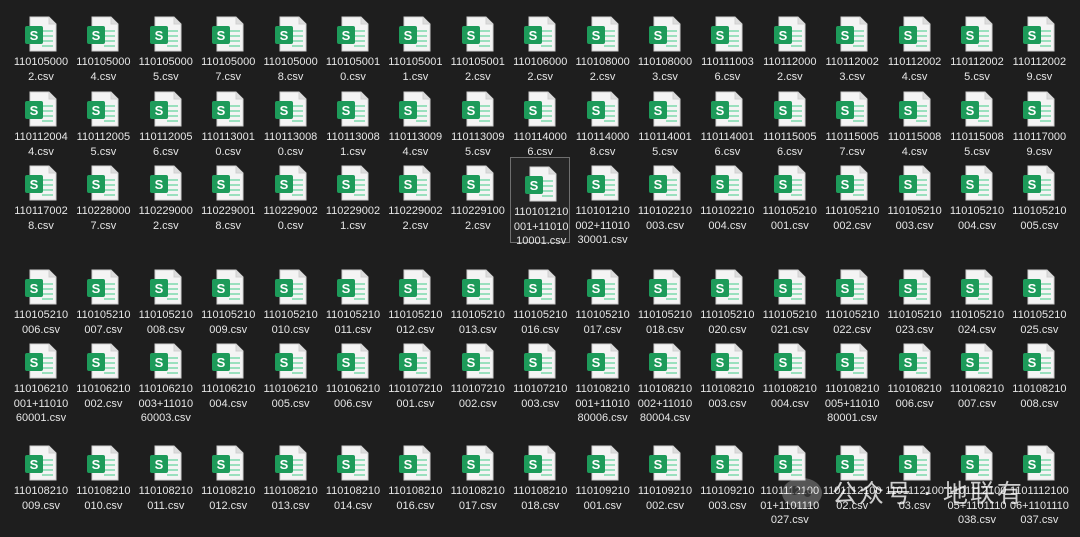 This screenshot has width=1080, height=537. I want to click on file-name: 110108210002+1101080004.csv, so click(665, 403).